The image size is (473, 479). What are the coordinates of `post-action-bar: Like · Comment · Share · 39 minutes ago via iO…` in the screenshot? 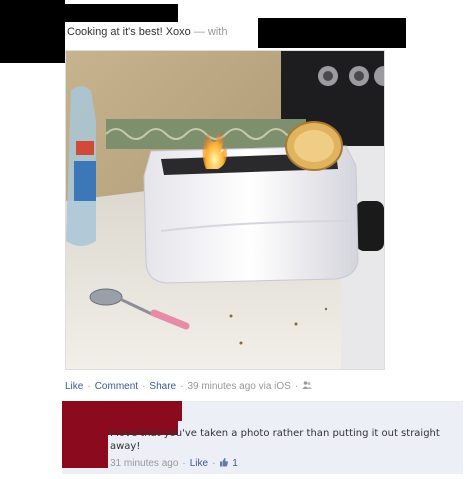 It's located at (189, 387).